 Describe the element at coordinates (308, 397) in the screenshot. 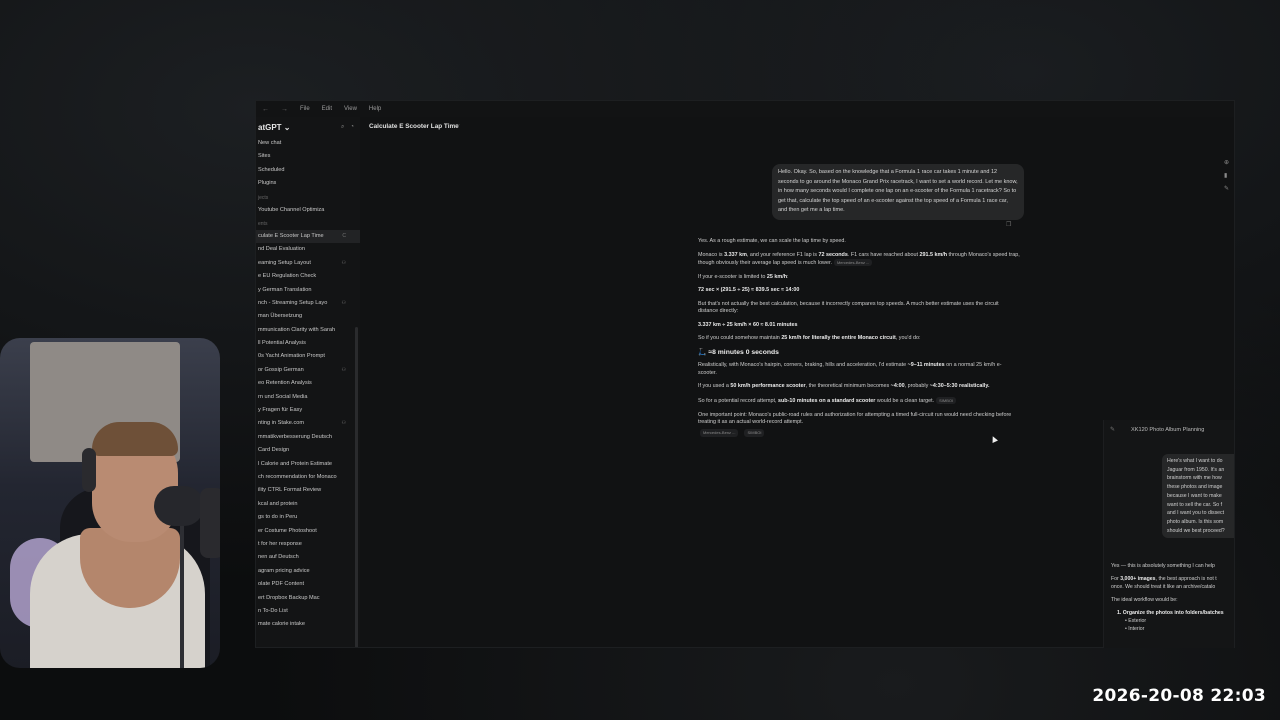

I see `sidebar-chat-item: rn und Social Media` at that location.